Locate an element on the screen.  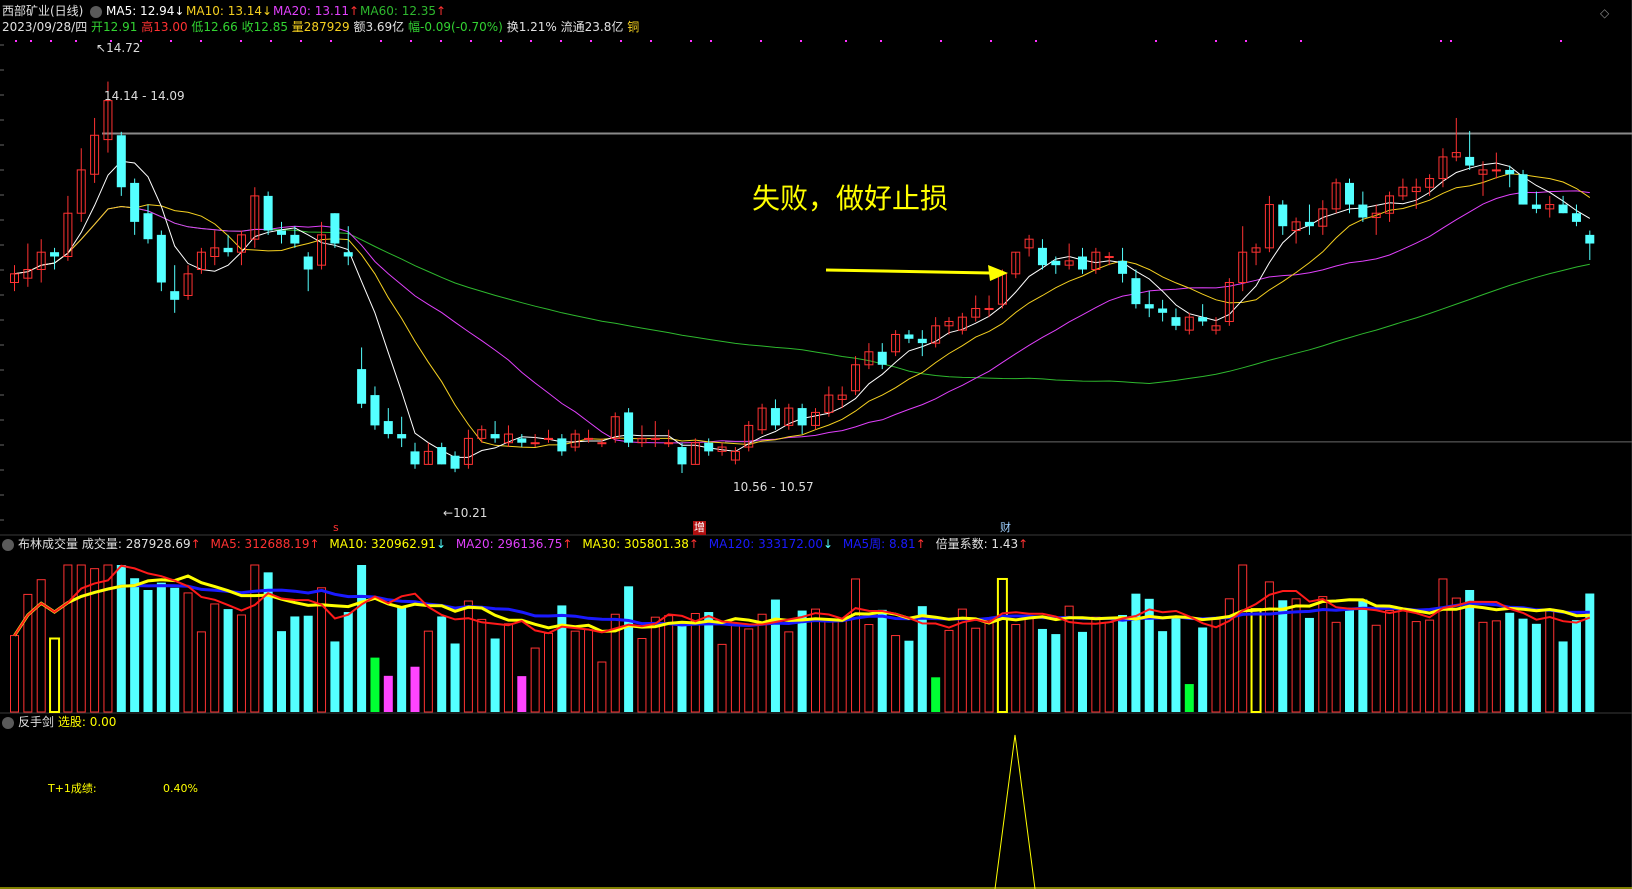
panel-collapse-icon: ◇ is located at coordinates (1607, 13).